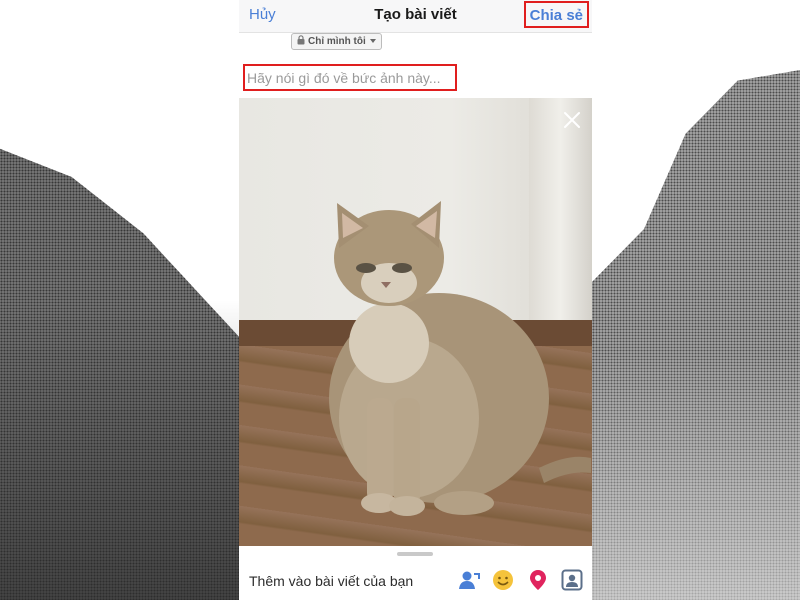 The height and width of the screenshot is (600, 800). Describe the element at coordinates (503, 580) in the screenshot. I see `feeling-emoji-icon` at that location.